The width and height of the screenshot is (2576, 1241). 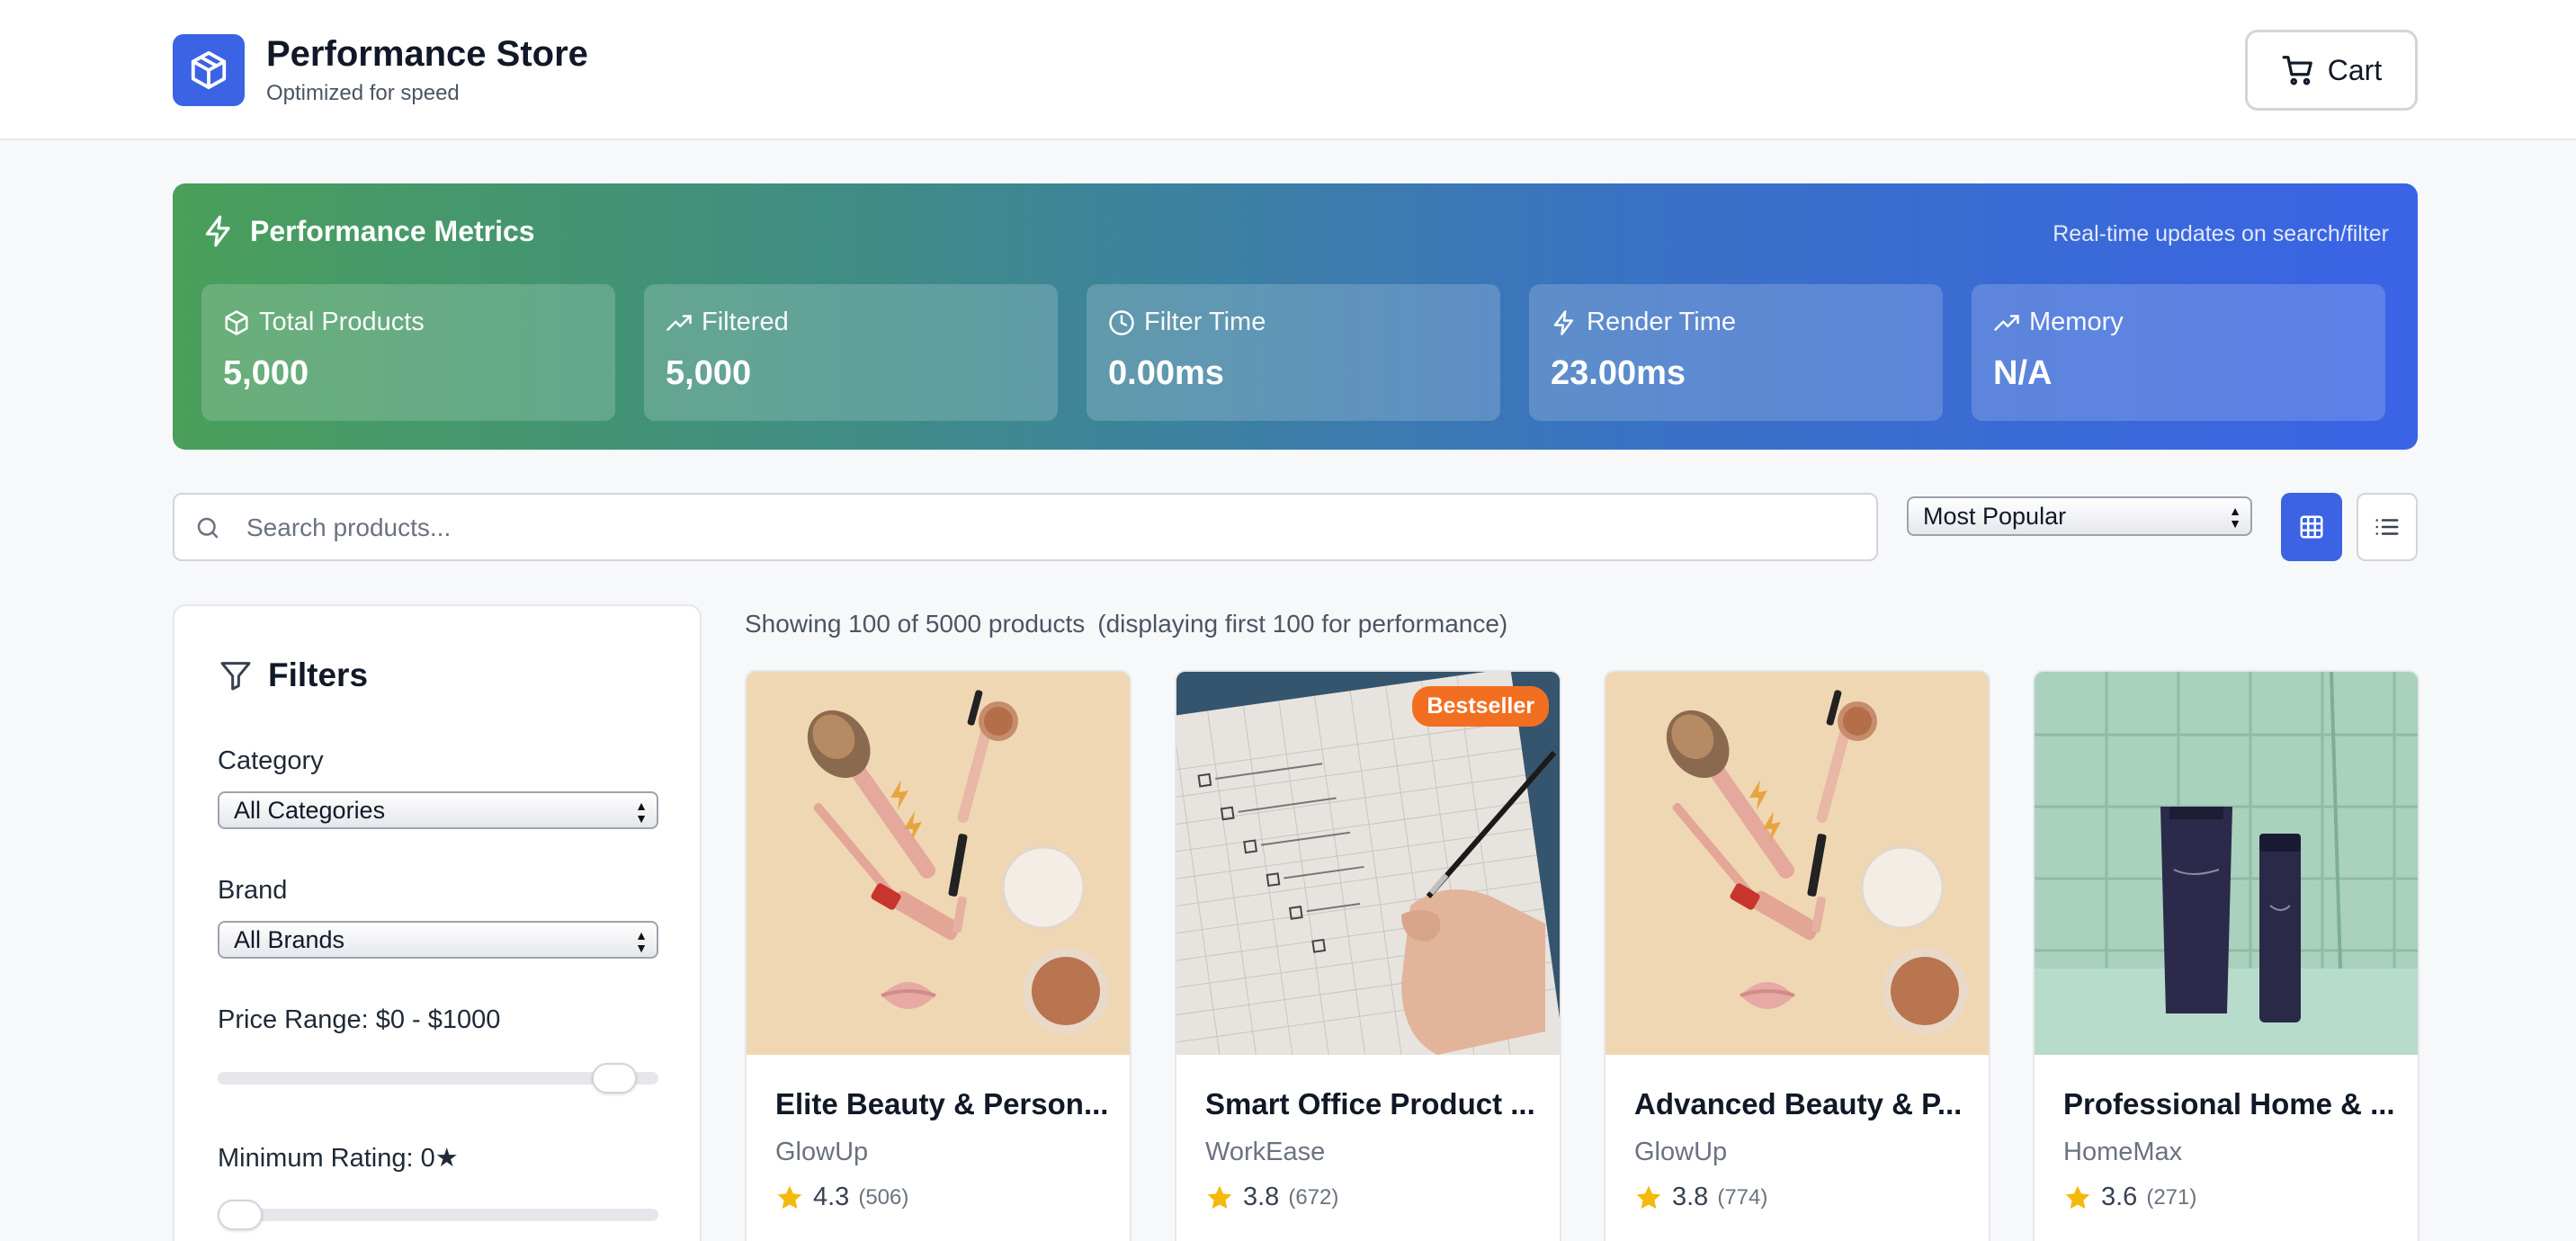 What do you see at coordinates (208, 528) in the screenshot?
I see `search-icon` at bounding box center [208, 528].